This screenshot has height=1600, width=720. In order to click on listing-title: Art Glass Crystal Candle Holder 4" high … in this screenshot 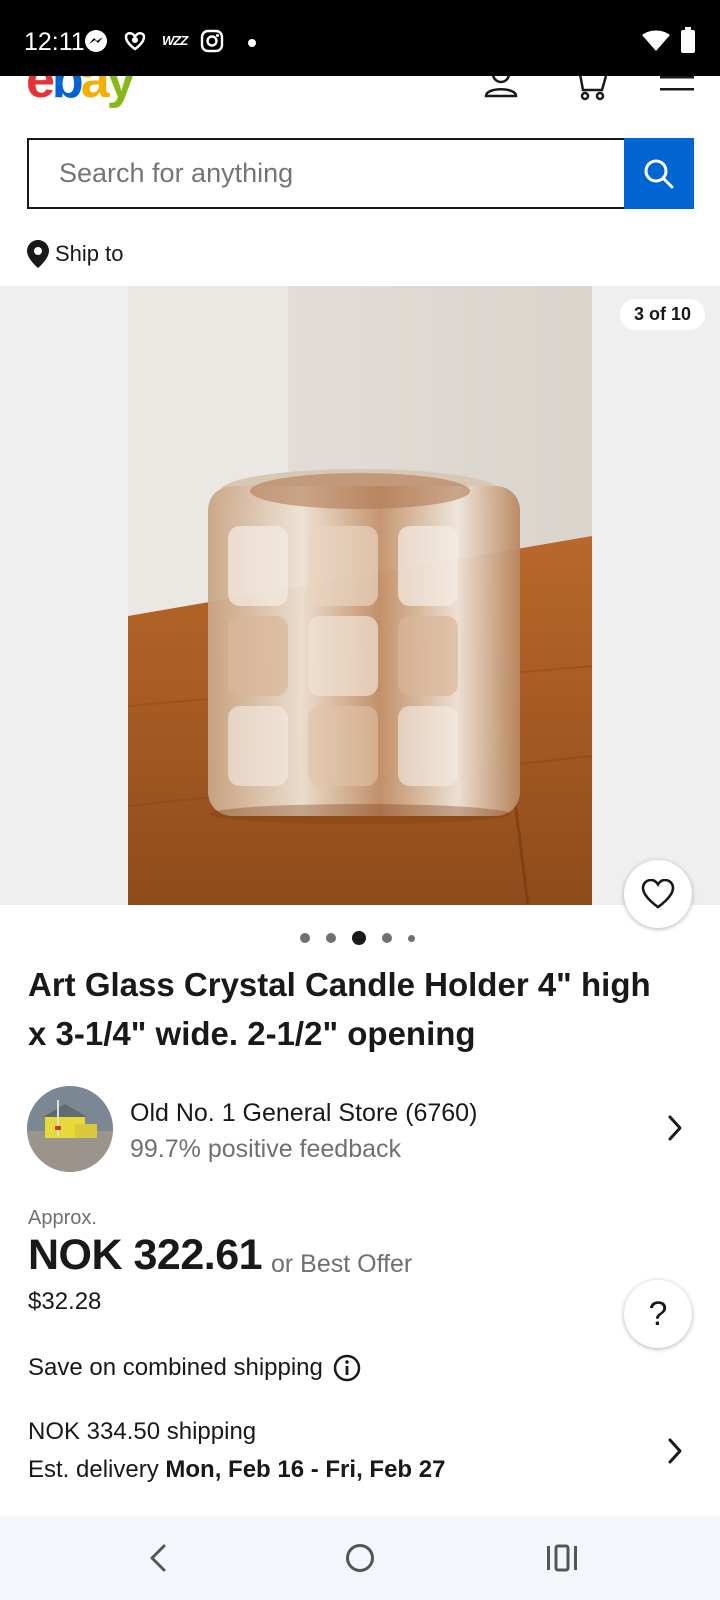, I will do `click(339, 1009)`.